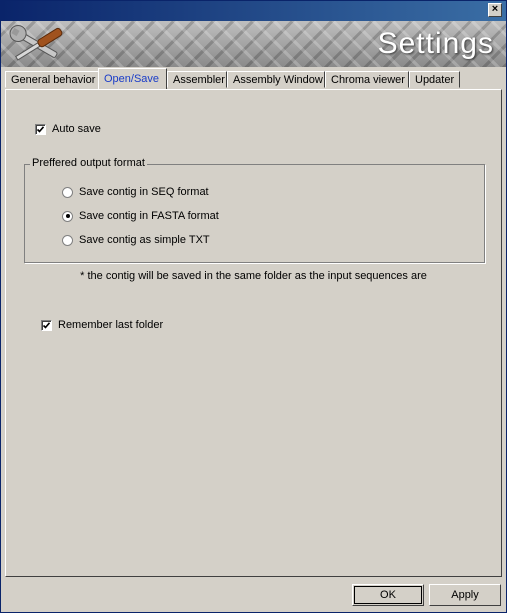 The width and height of the screenshot is (507, 613). I want to click on tab-assembly-window: Assembly Window, so click(276, 79).